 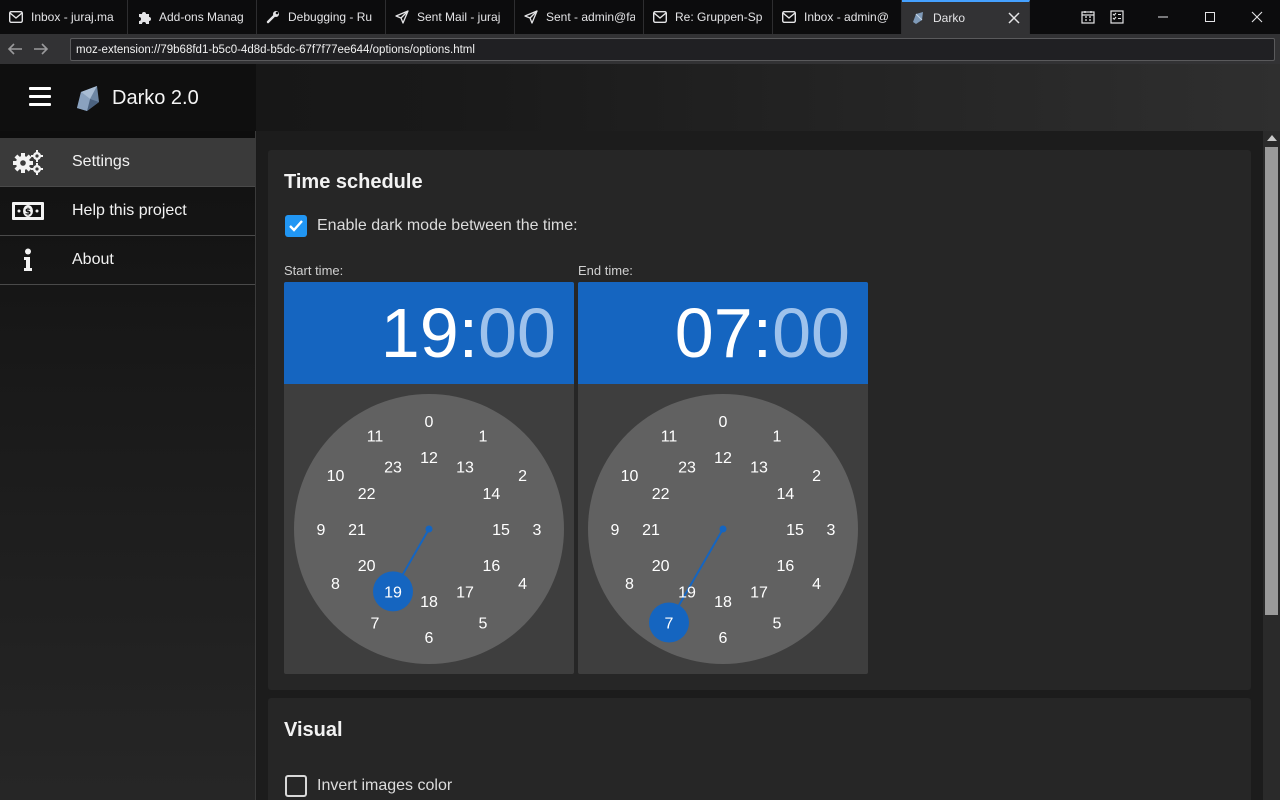 I want to click on tab-label: Inbox - juraj.ma, so click(x=72, y=17).